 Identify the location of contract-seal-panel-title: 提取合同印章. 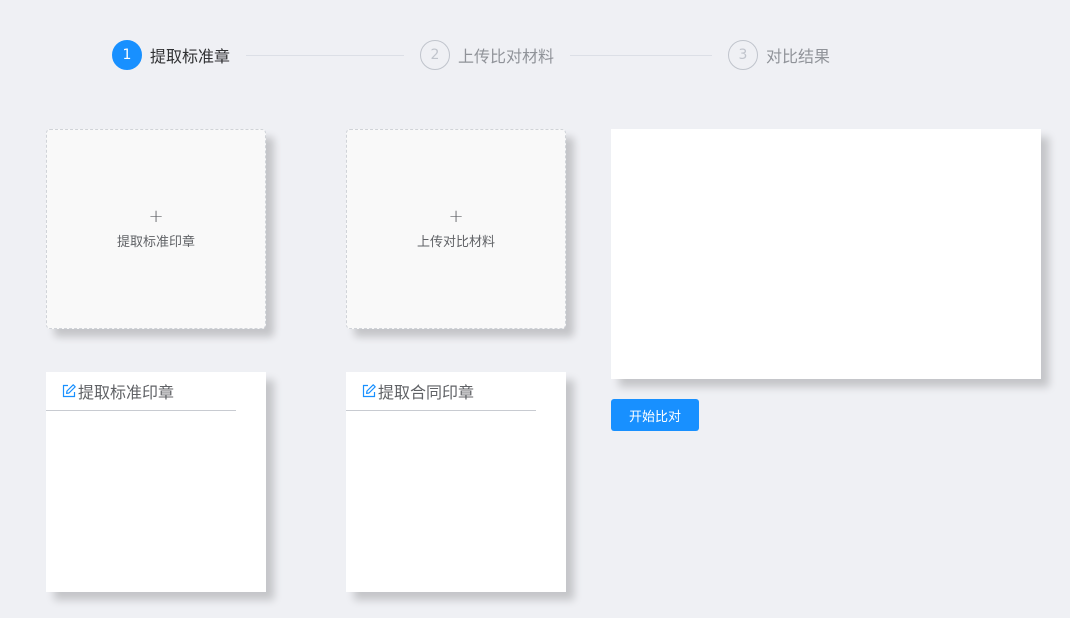
(426, 392).